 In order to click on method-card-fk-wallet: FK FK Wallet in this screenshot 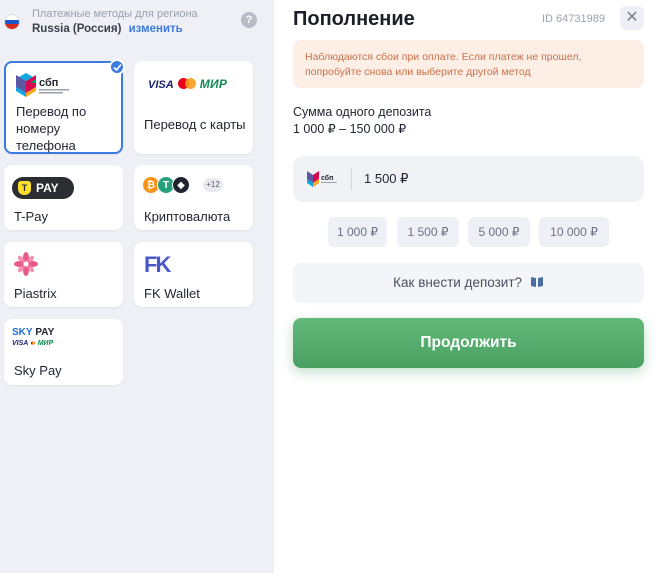, I will do `click(193, 274)`.